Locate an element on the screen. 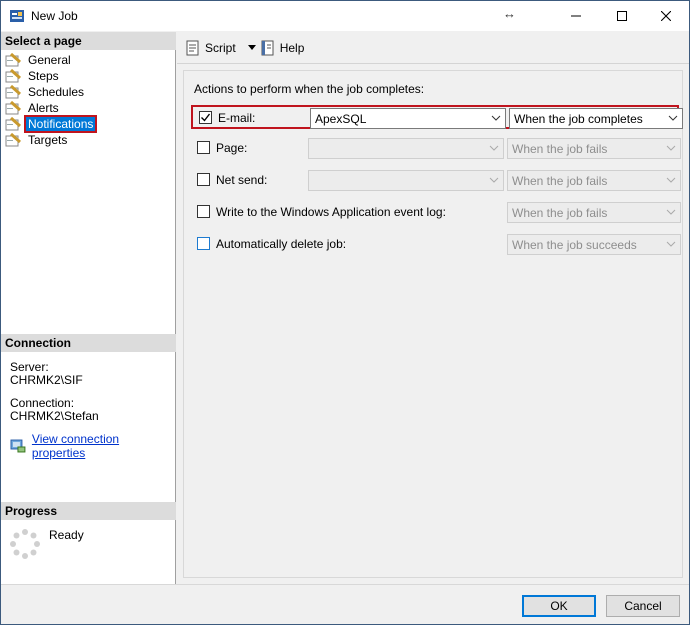 The height and width of the screenshot is (625, 690). page-label: Page: is located at coordinates (232, 148).